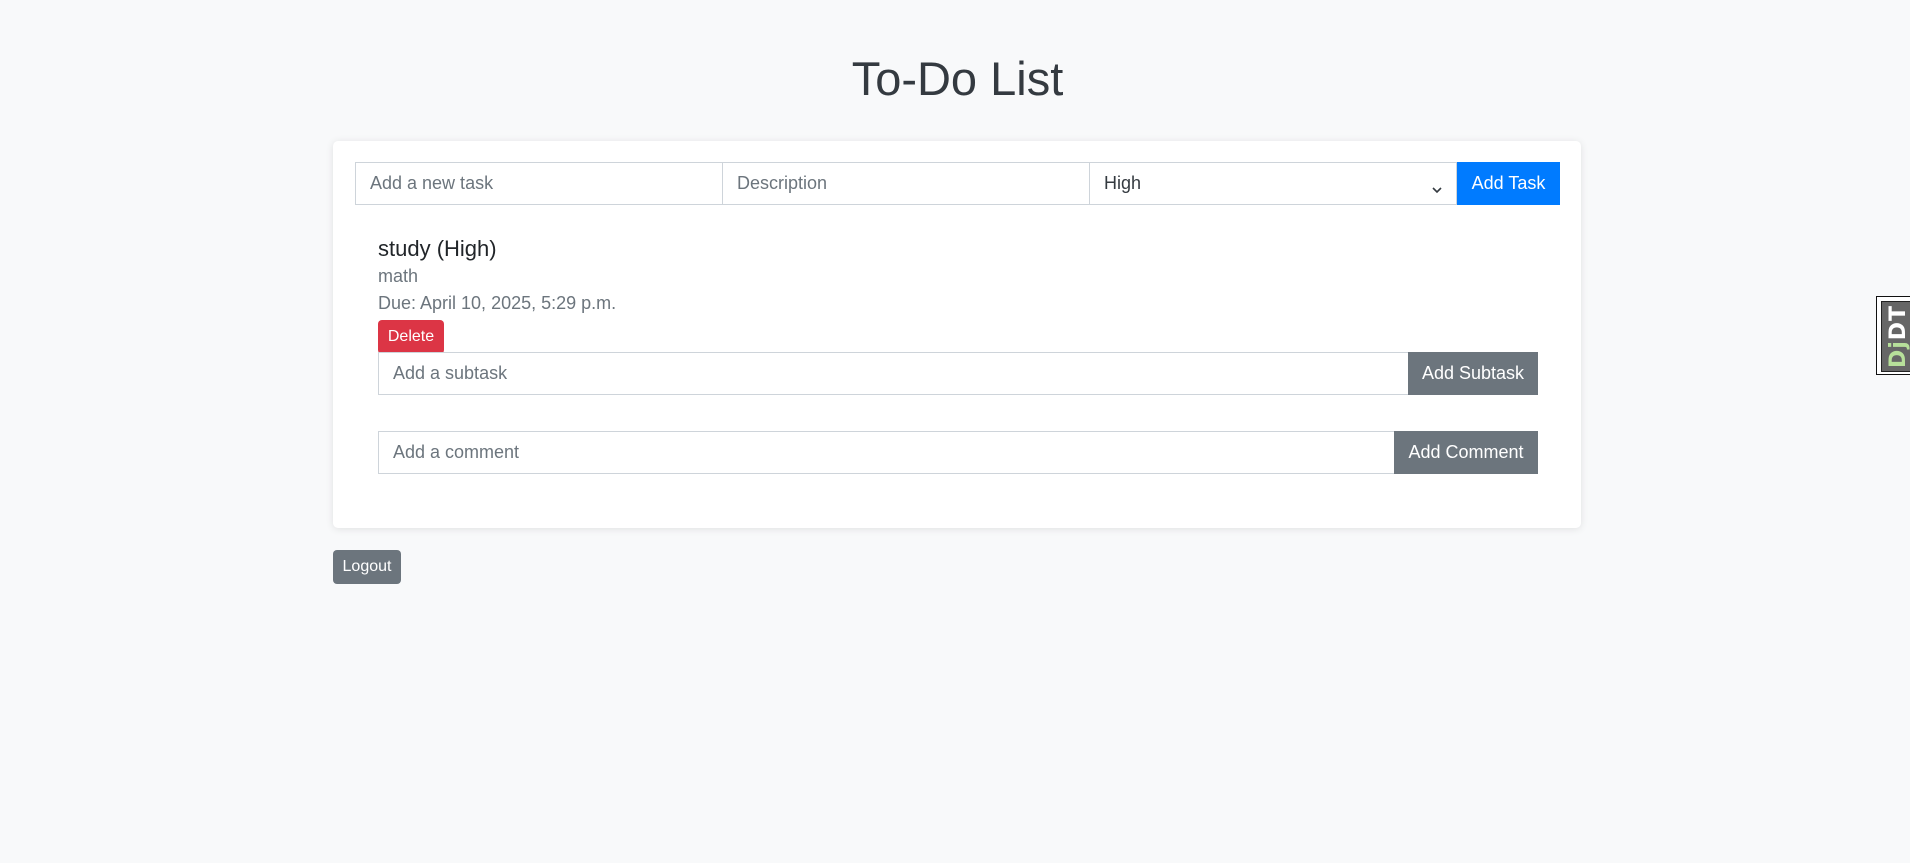 This screenshot has height=863, width=1910. What do you see at coordinates (1508, 183) in the screenshot?
I see `add-task-button: Add Task` at bounding box center [1508, 183].